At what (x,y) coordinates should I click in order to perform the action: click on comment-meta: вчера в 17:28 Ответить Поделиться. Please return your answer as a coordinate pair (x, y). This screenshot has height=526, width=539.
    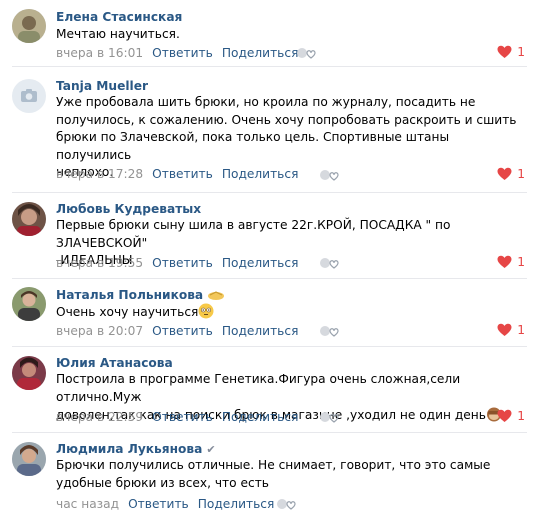
    Looking at the image, I should click on (177, 174).